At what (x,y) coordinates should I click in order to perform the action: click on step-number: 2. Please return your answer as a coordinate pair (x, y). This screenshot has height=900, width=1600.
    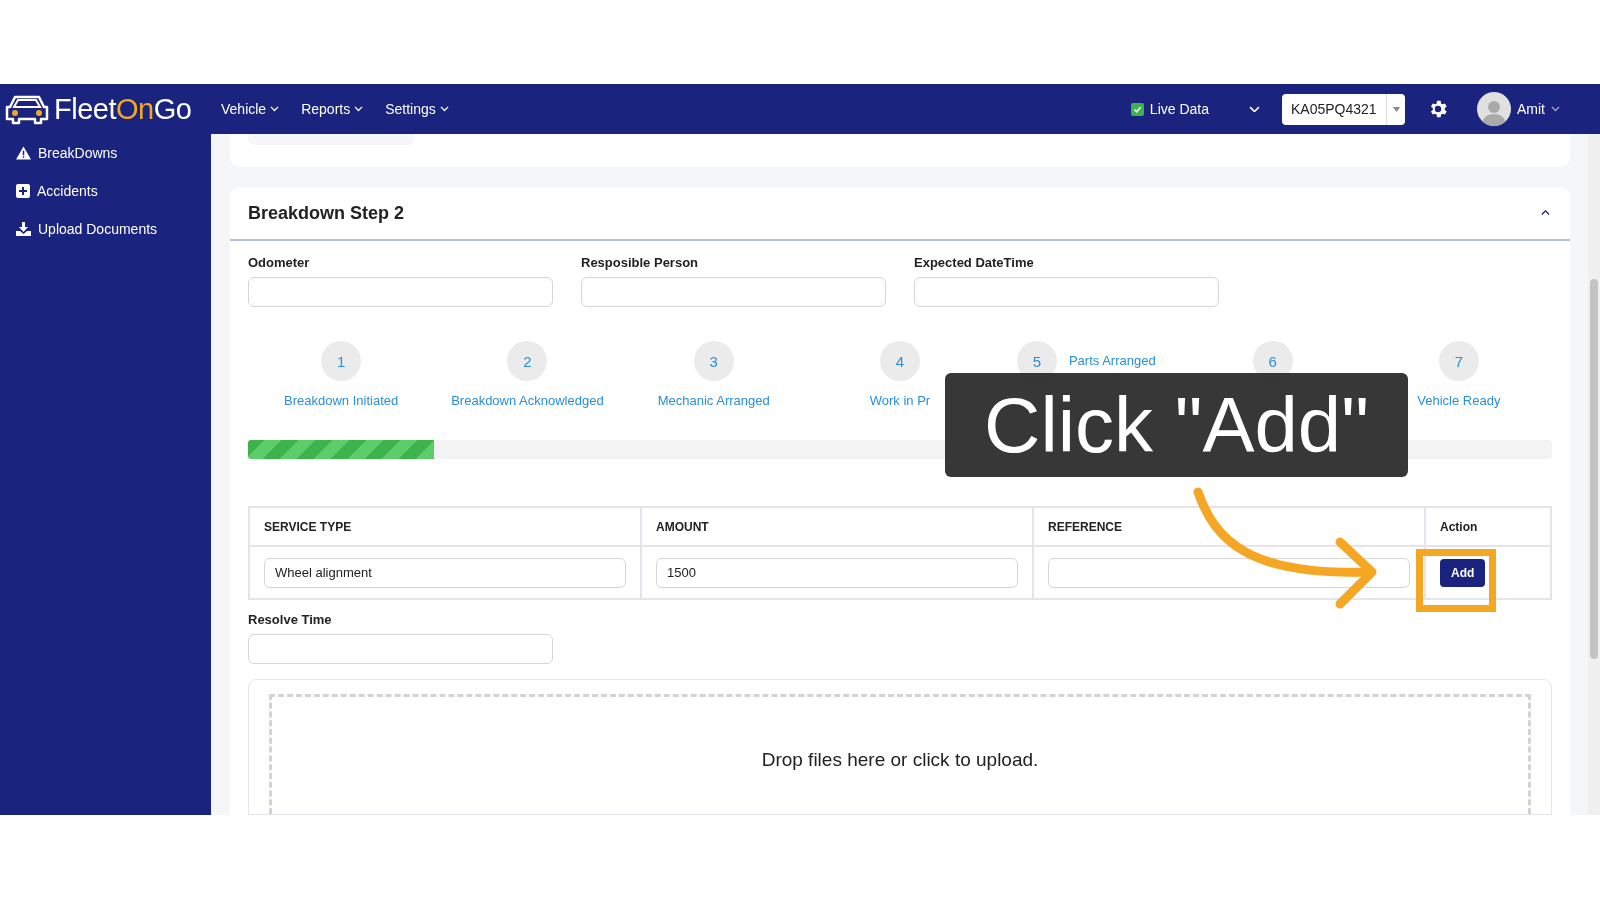
    Looking at the image, I should click on (527, 361).